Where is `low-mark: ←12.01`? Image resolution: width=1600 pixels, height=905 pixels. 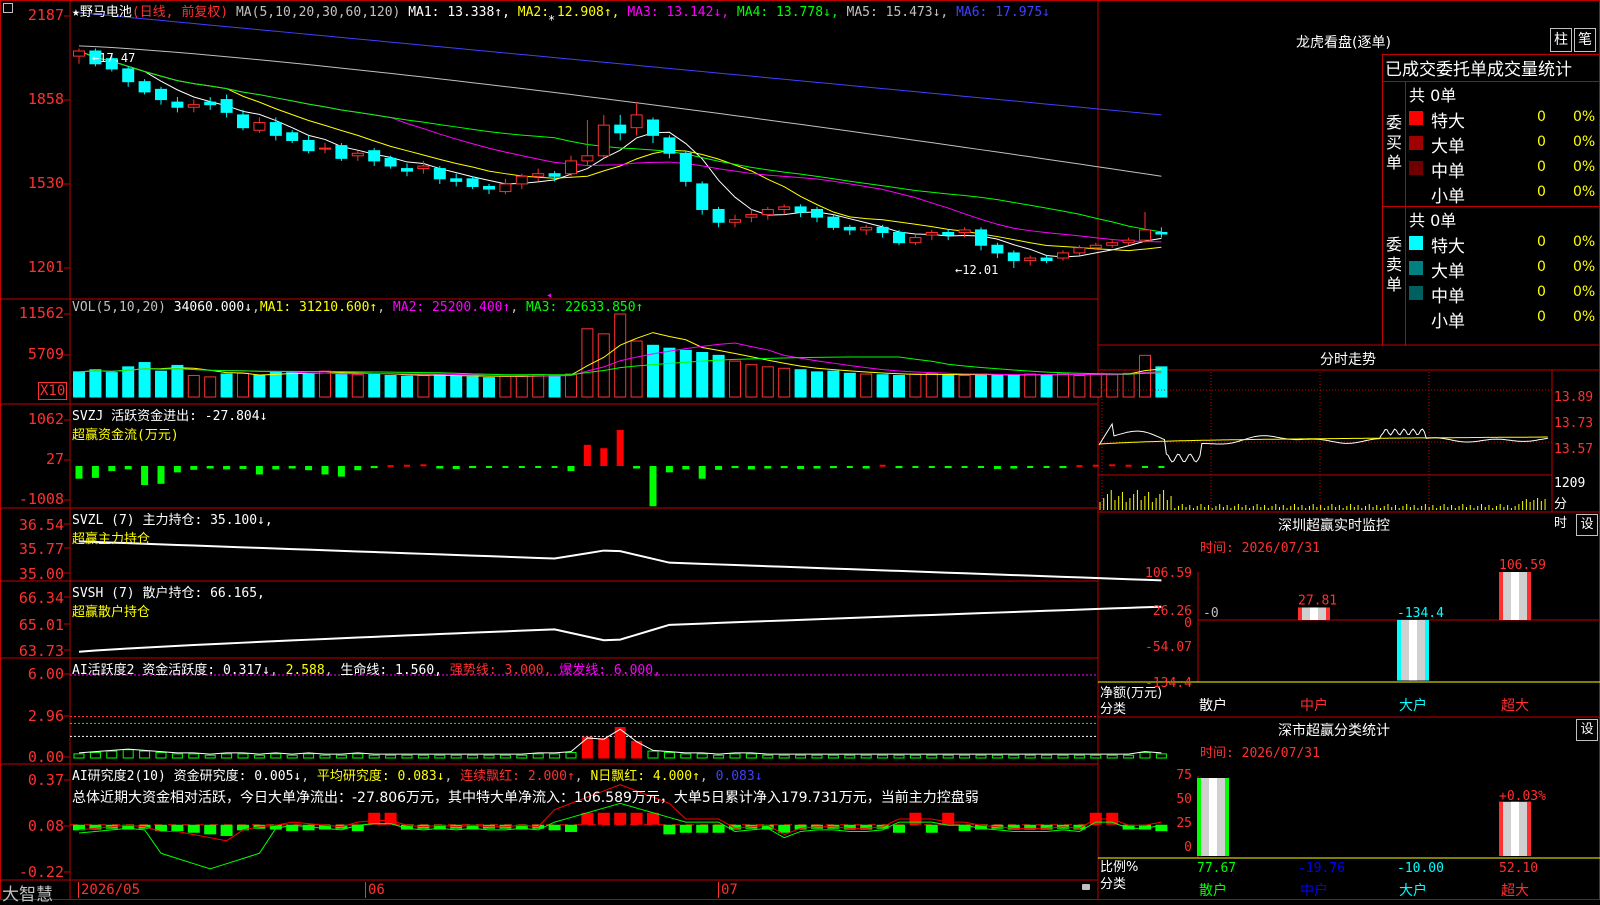 low-mark: ←12.01 is located at coordinates (976, 270).